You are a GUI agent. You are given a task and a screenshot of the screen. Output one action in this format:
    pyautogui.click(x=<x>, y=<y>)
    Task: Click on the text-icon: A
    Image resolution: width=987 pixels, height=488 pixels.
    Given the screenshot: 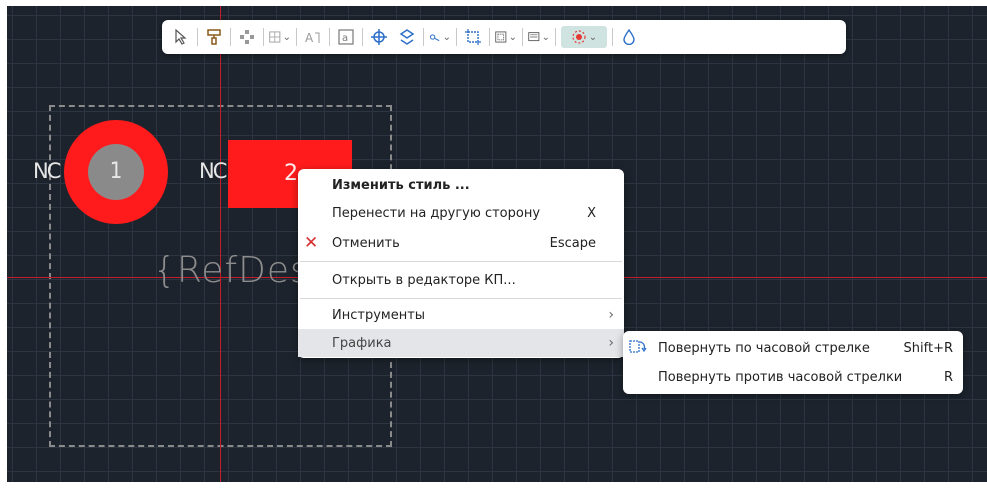 What is the action you would take?
    pyautogui.click(x=313, y=37)
    